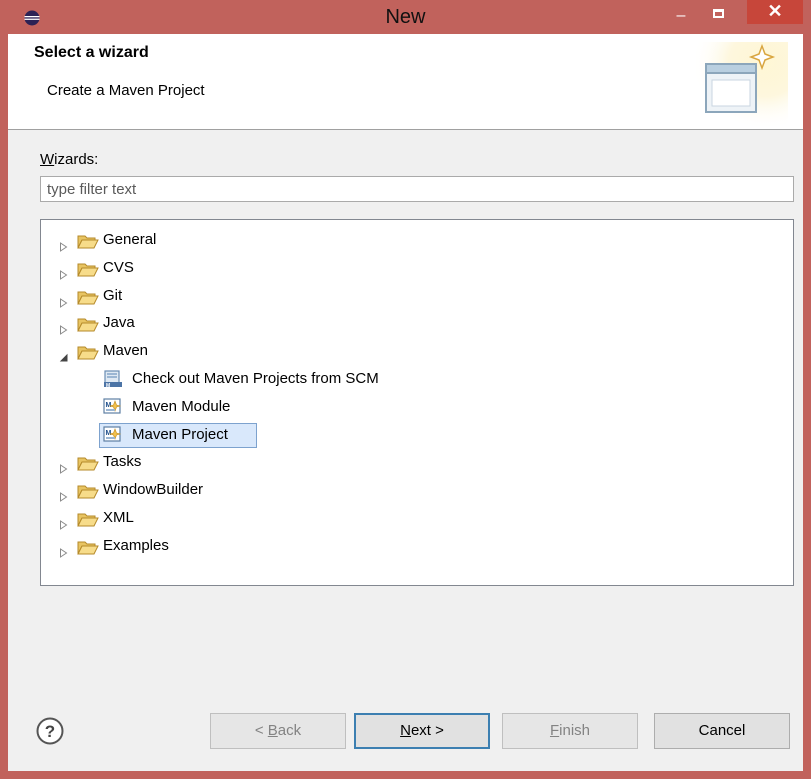  Describe the element at coordinates (554, 730) in the screenshot. I see `finish-button-mnemonic: F` at that location.